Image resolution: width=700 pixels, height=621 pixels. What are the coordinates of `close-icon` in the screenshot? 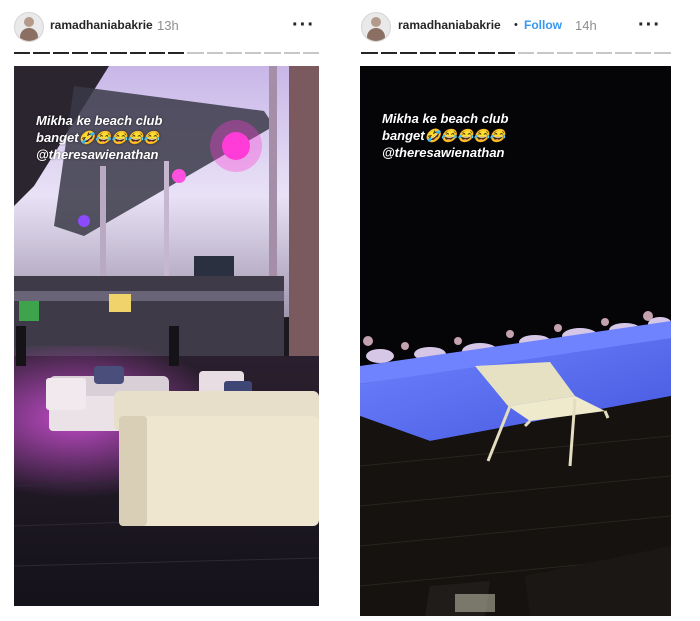 It's located at (695, 78).